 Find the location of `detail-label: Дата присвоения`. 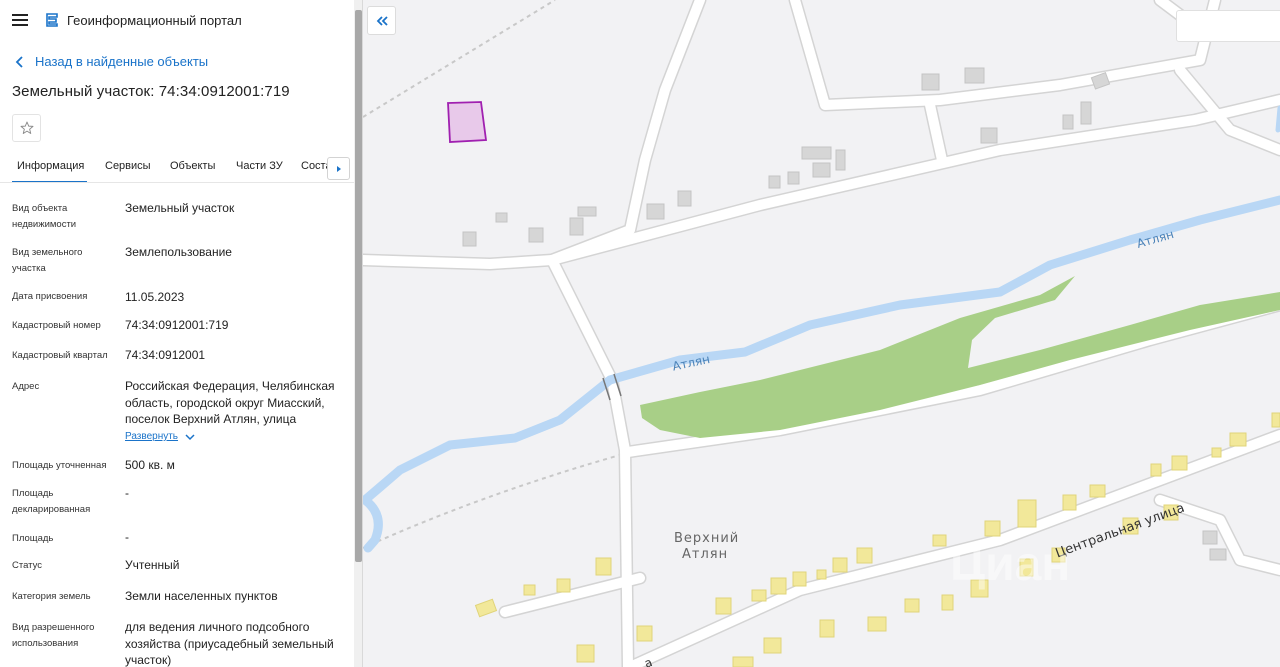

detail-label: Дата присвоения is located at coordinates (50, 296).